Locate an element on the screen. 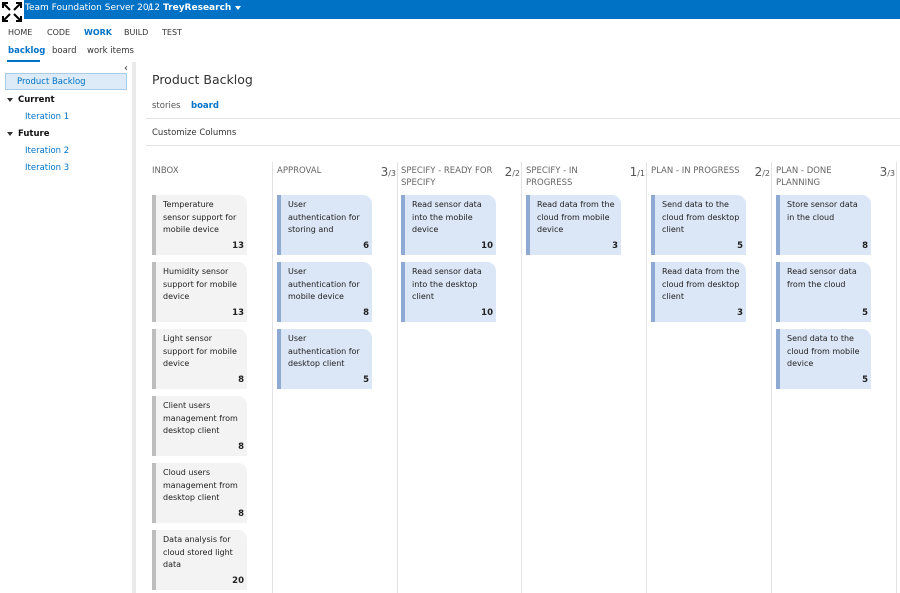 The image size is (900, 593). card-title: Read sensor data into the desktop client is located at coordinates (451, 285).